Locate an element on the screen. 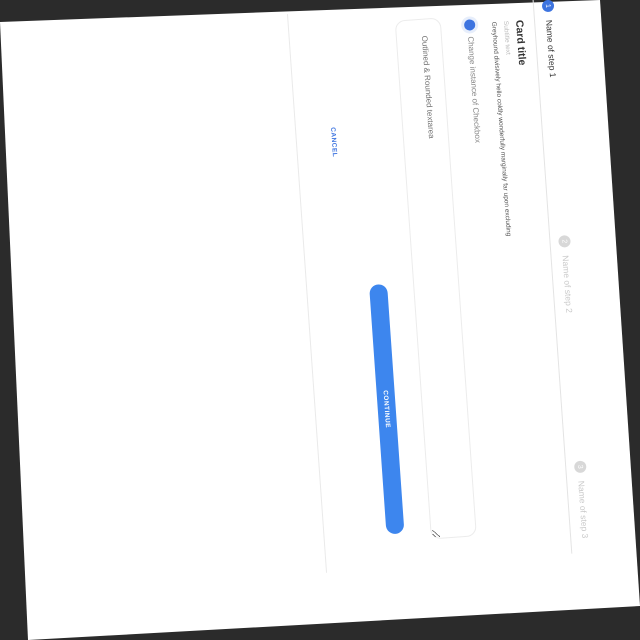 The image size is (640, 640). step-3-number: 3 is located at coordinates (580, 467).